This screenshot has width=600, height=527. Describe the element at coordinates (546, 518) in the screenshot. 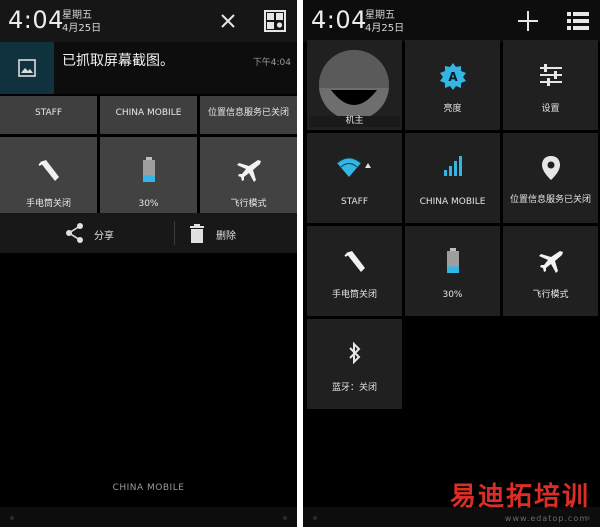

I see `watermark-url: www.edatop.com` at that location.